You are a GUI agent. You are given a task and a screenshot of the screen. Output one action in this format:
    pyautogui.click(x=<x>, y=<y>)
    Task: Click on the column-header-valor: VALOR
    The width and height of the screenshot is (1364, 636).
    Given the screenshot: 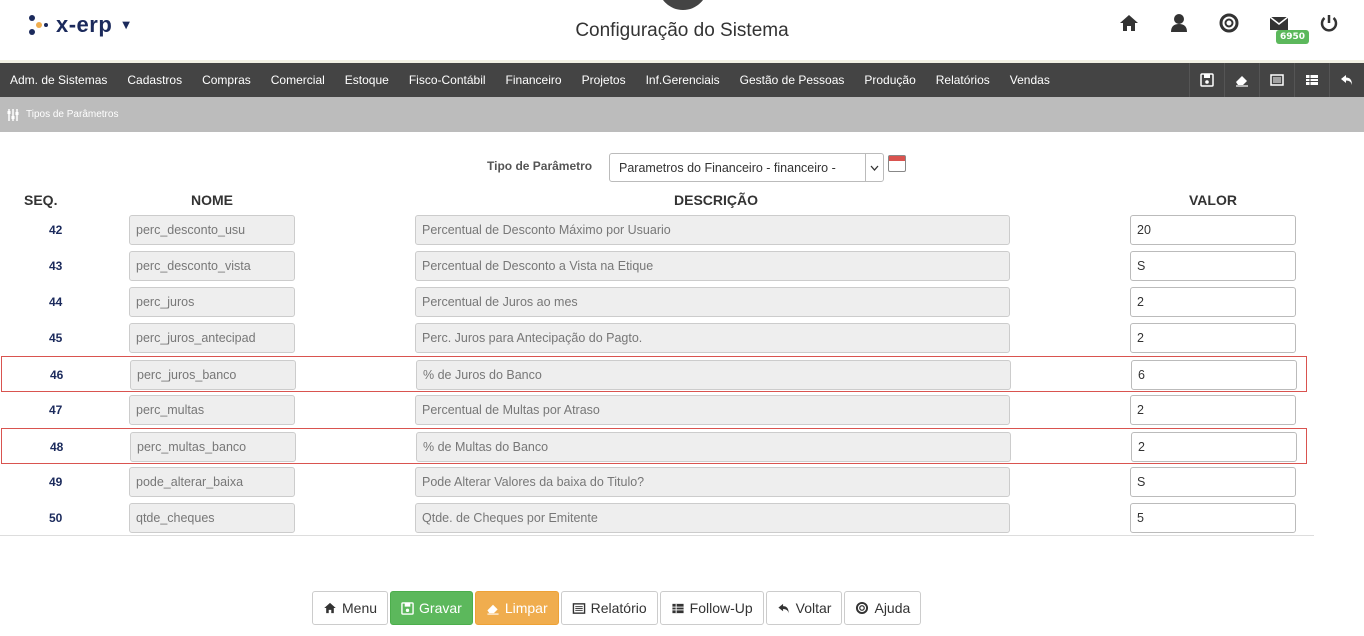 What is the action you would take?
    pyautogui.click(x=1213, y=200)
    